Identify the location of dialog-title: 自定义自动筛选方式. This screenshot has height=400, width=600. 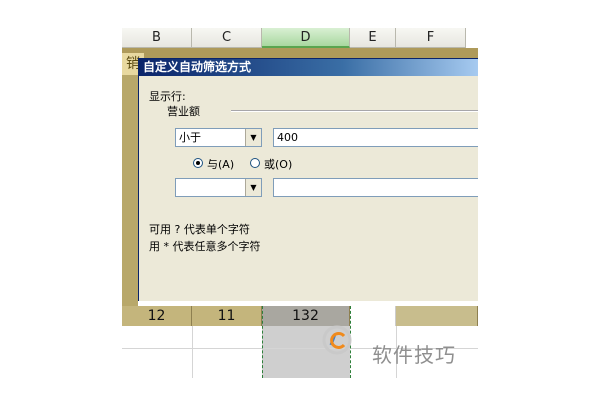
(308, 67).